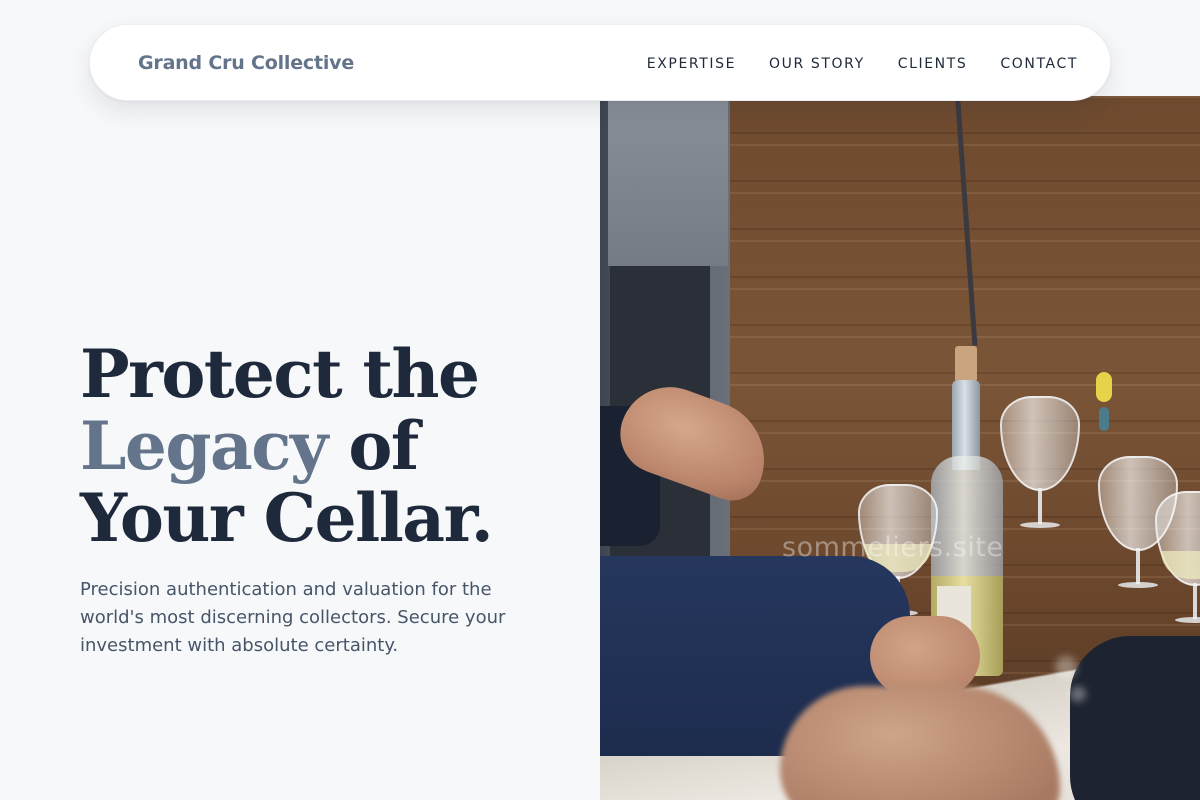  I want to click on nav-link-expertise: EXPERTISE, so click(691, 64).